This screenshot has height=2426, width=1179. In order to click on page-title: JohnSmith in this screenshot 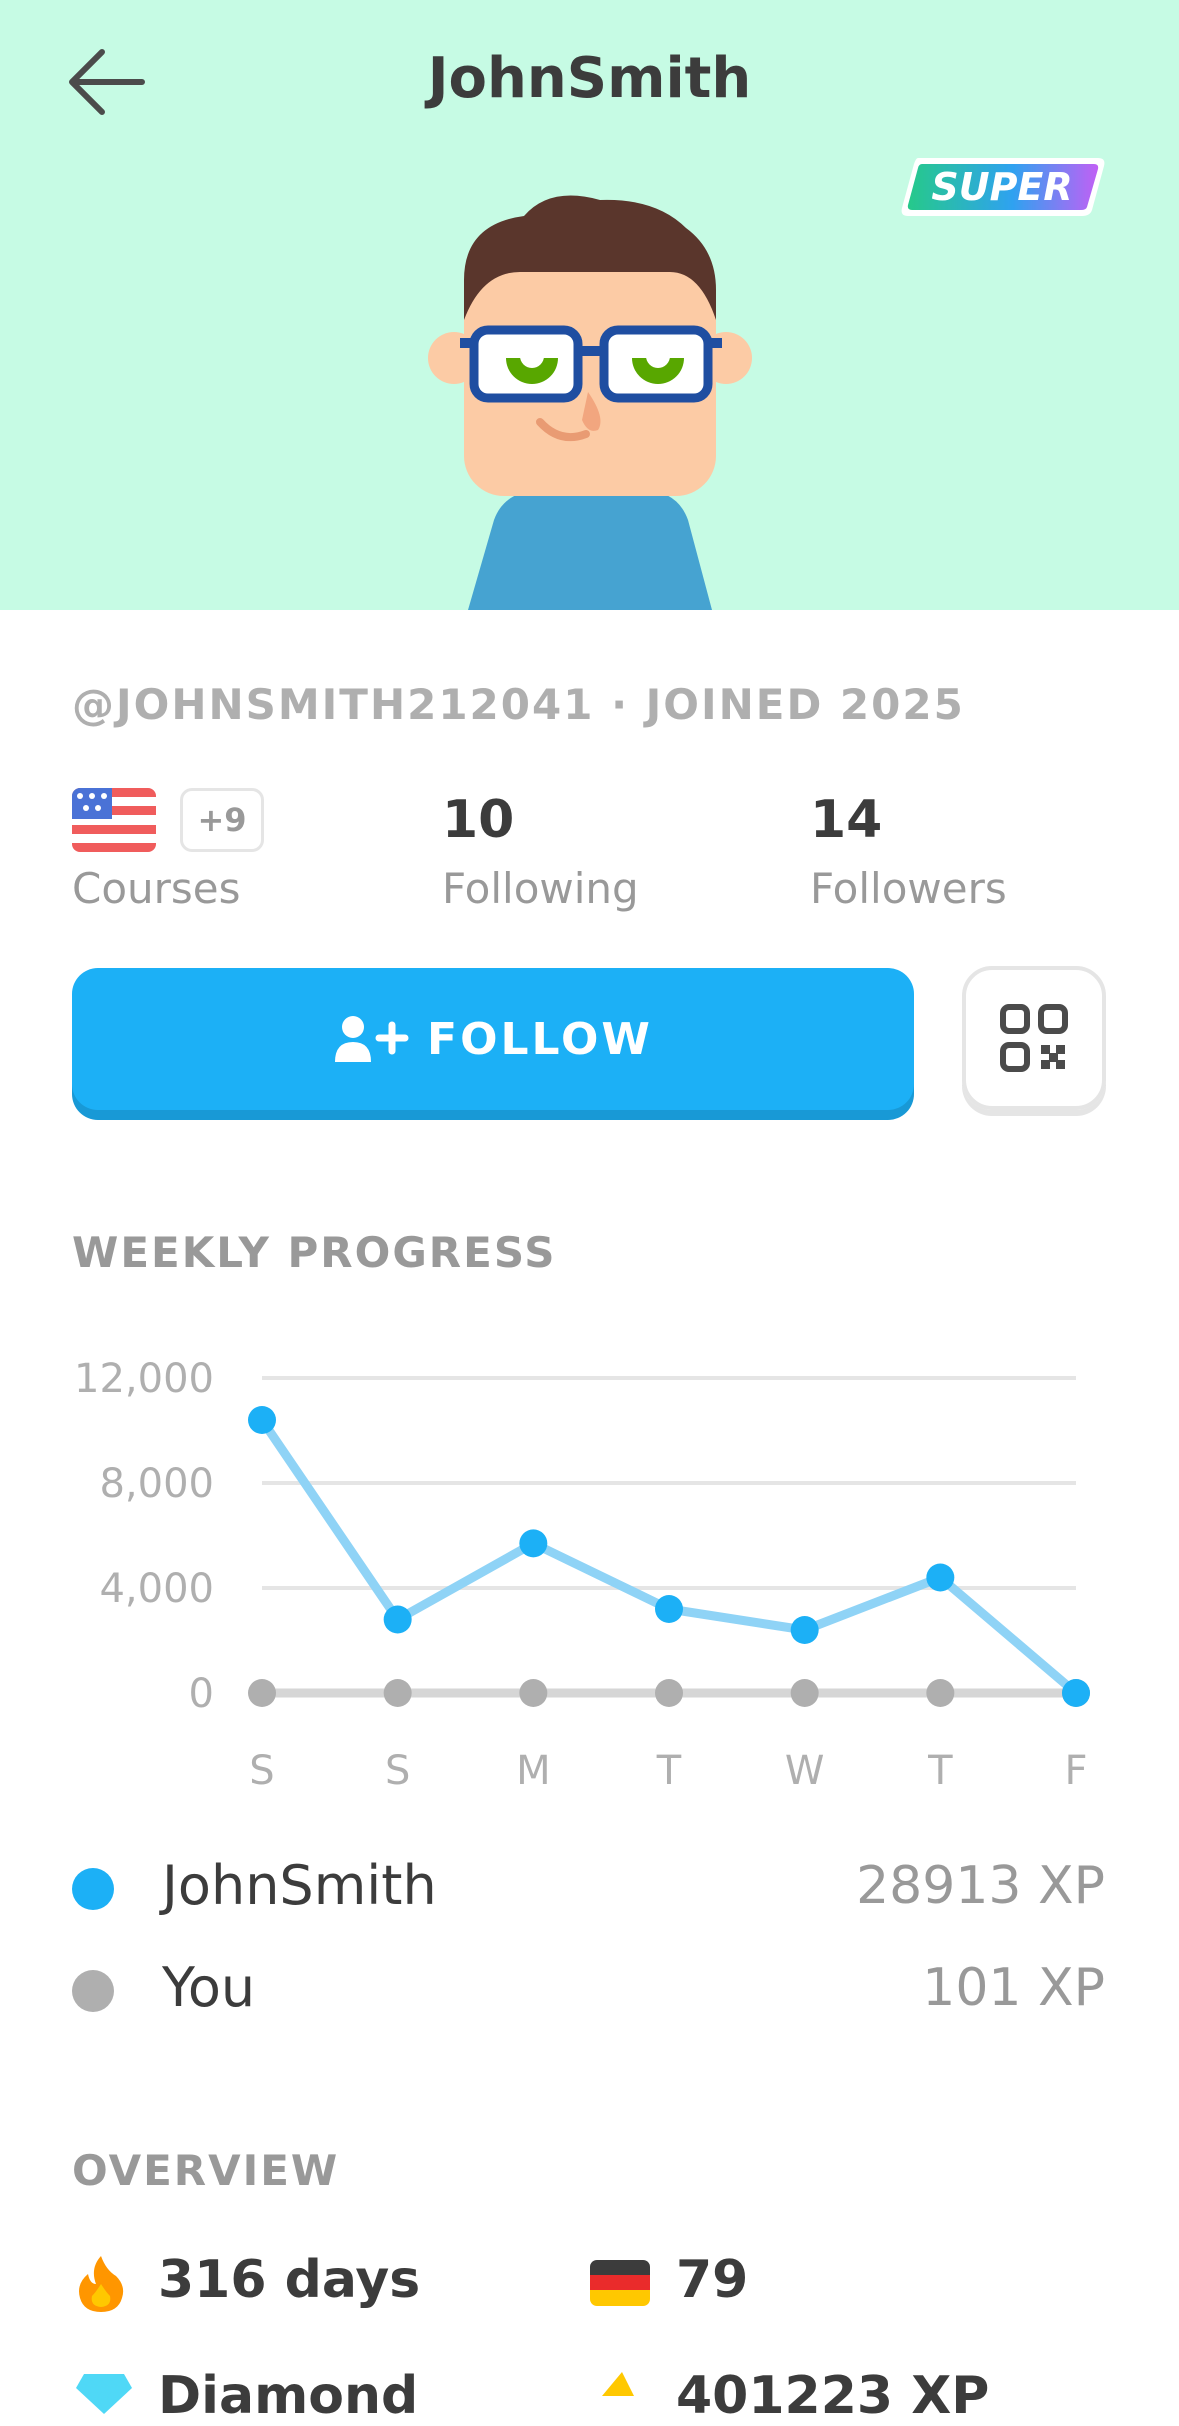, I will do `click(589, 78)`.